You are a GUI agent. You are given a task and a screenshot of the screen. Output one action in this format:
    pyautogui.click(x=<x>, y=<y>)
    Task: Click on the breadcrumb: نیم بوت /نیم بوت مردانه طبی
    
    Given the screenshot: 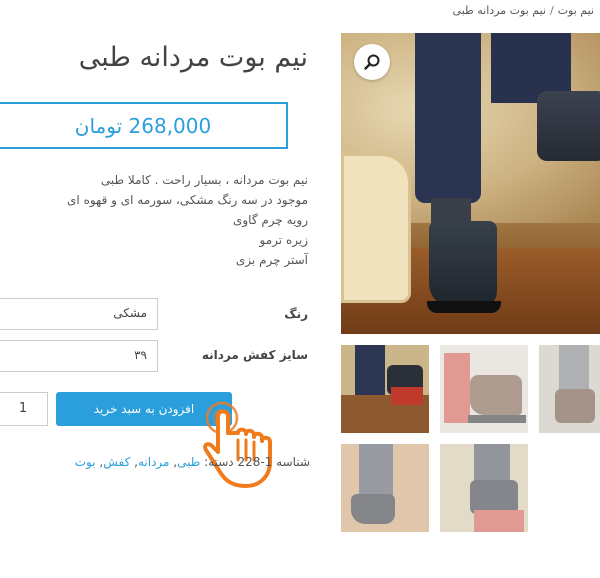 What is the action you would take?
    pyautogui.click(x=523, y=10)
    